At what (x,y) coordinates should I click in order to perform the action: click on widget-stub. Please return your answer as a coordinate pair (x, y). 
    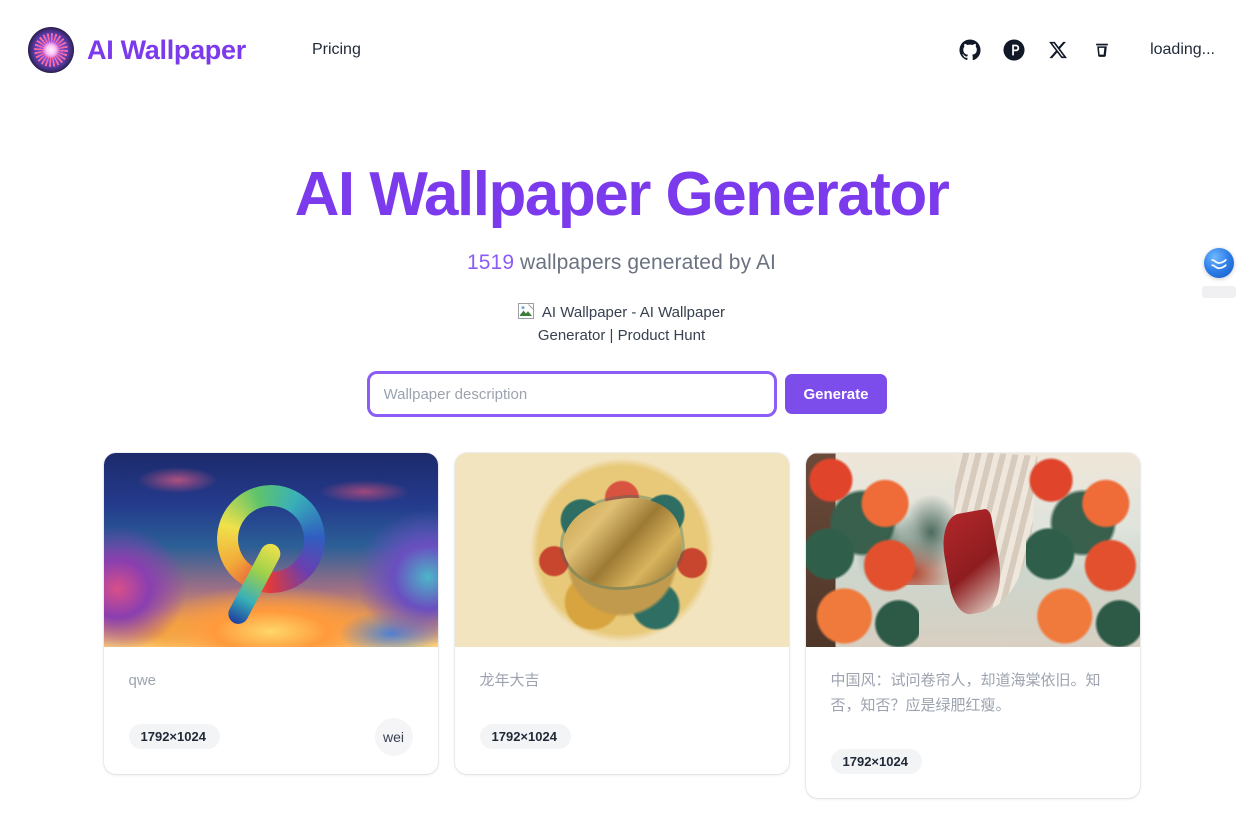
    Looking at the image, I should click on (1219, 292).